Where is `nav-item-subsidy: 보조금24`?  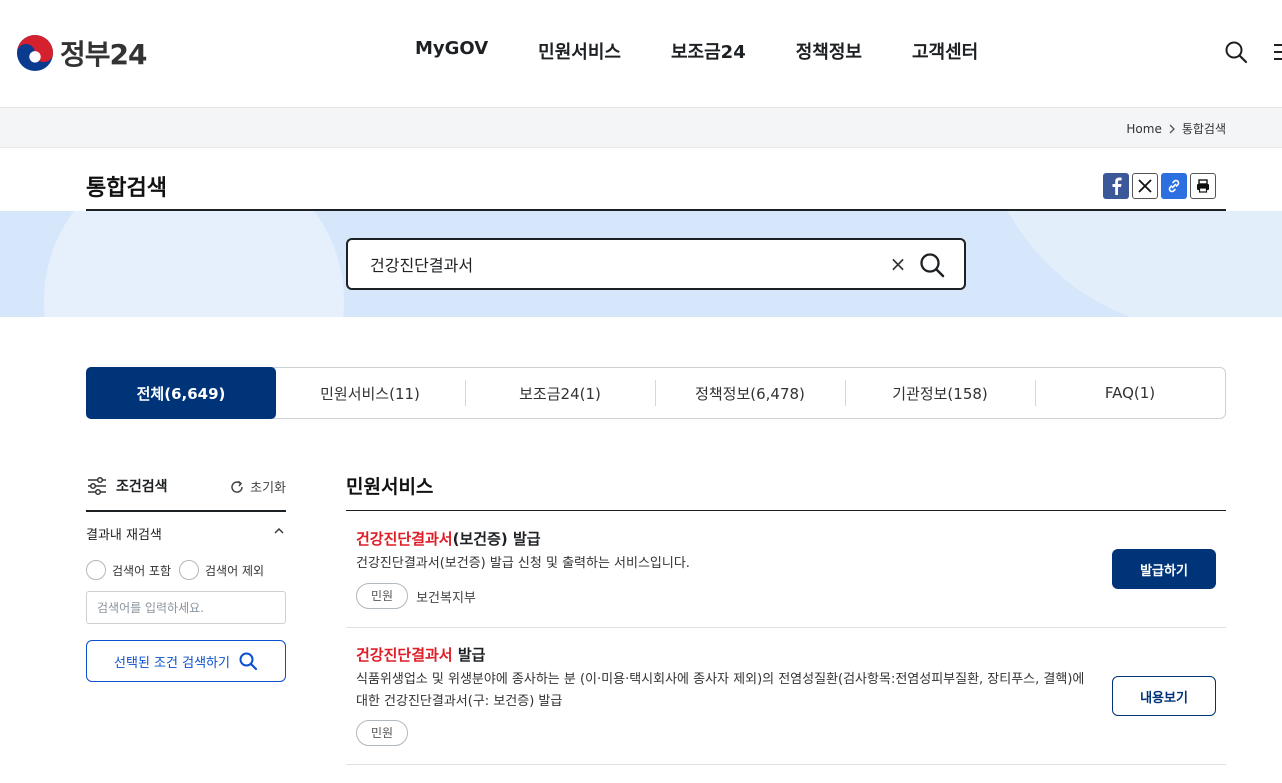 nav-item-subsidy: 보조금24 is located at coordinates (708, 51).